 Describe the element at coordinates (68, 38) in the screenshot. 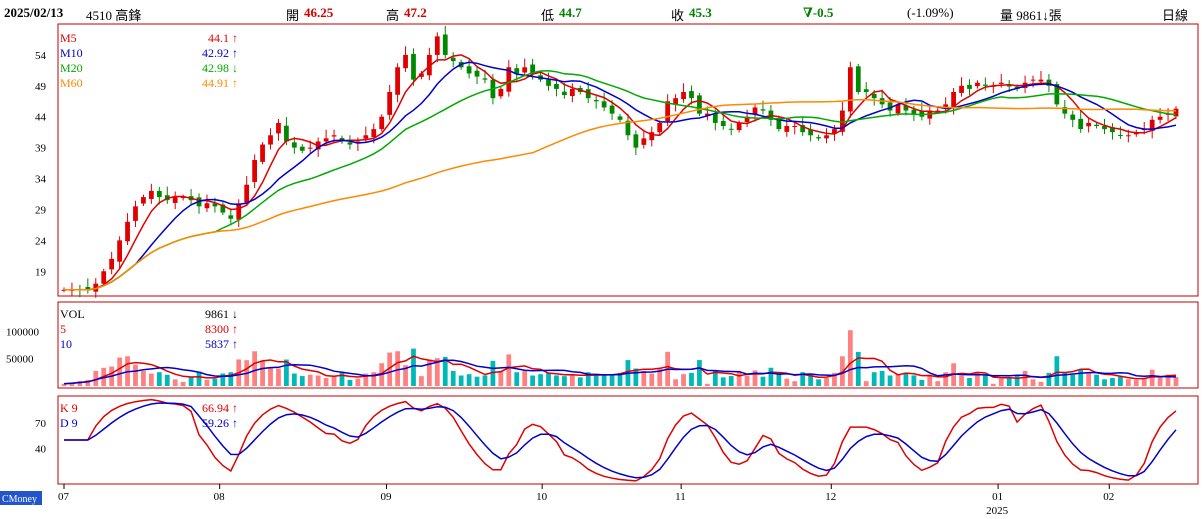

I see `price-legend-name: M5` at that location.